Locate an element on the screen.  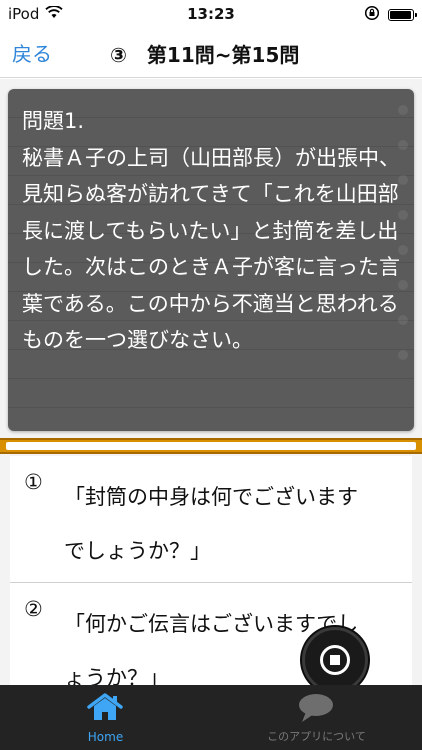
status-right is located at coordinates (390, 15).